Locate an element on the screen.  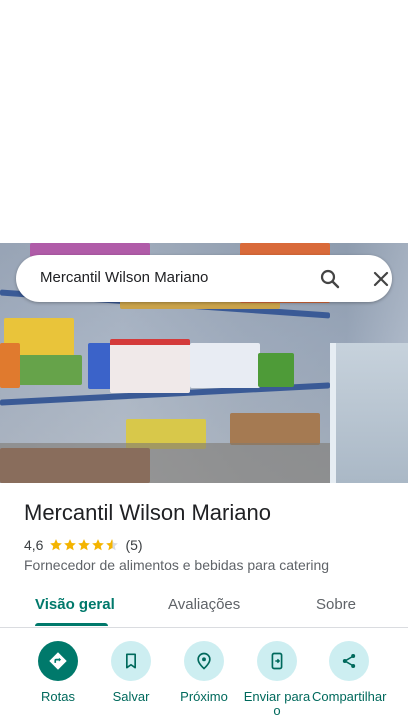
share-icon is located at coordinates (349, 661).